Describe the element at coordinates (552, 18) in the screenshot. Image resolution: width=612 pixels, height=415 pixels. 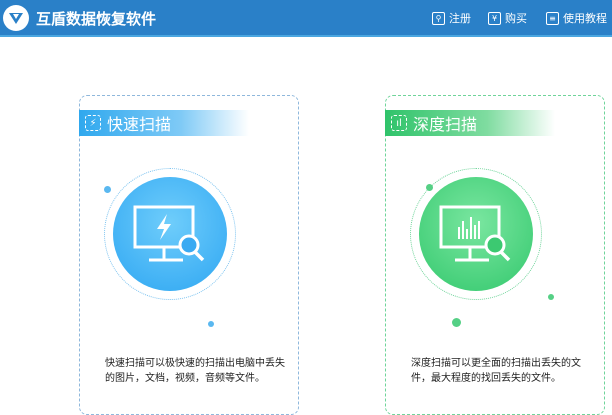
I see `document-icon: ≡` at that location.